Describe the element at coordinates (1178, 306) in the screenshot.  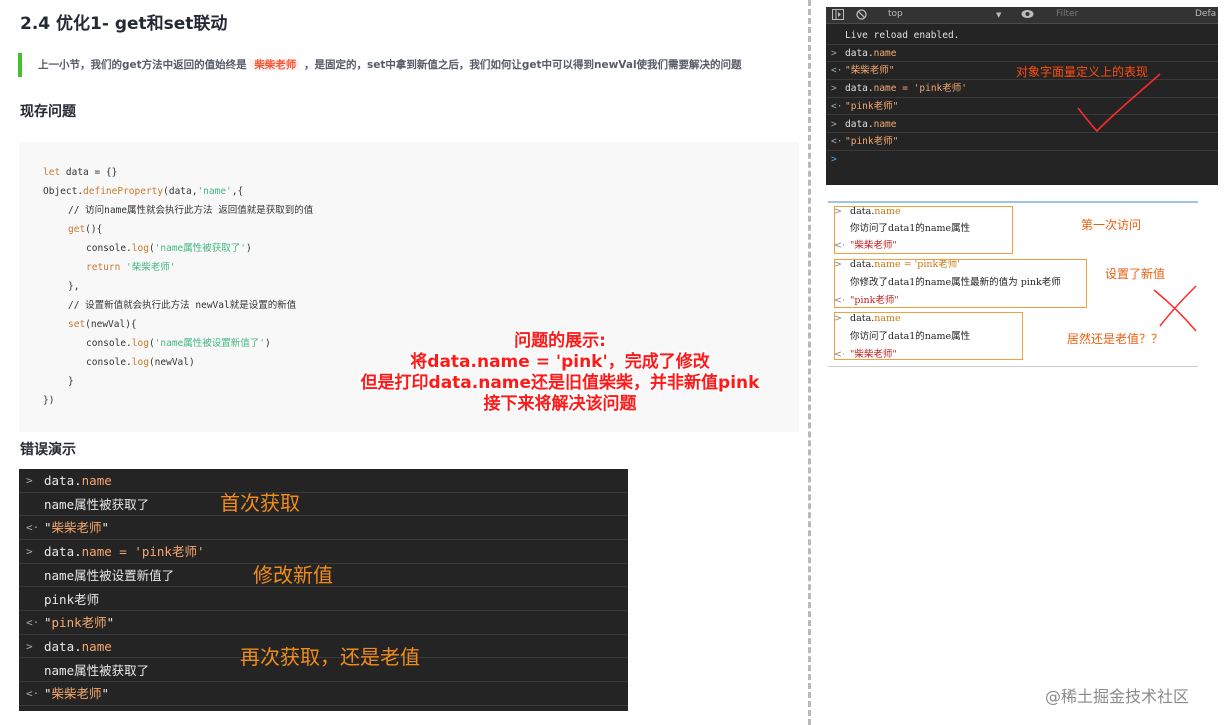
I see `cross-mark-icon` at that location.